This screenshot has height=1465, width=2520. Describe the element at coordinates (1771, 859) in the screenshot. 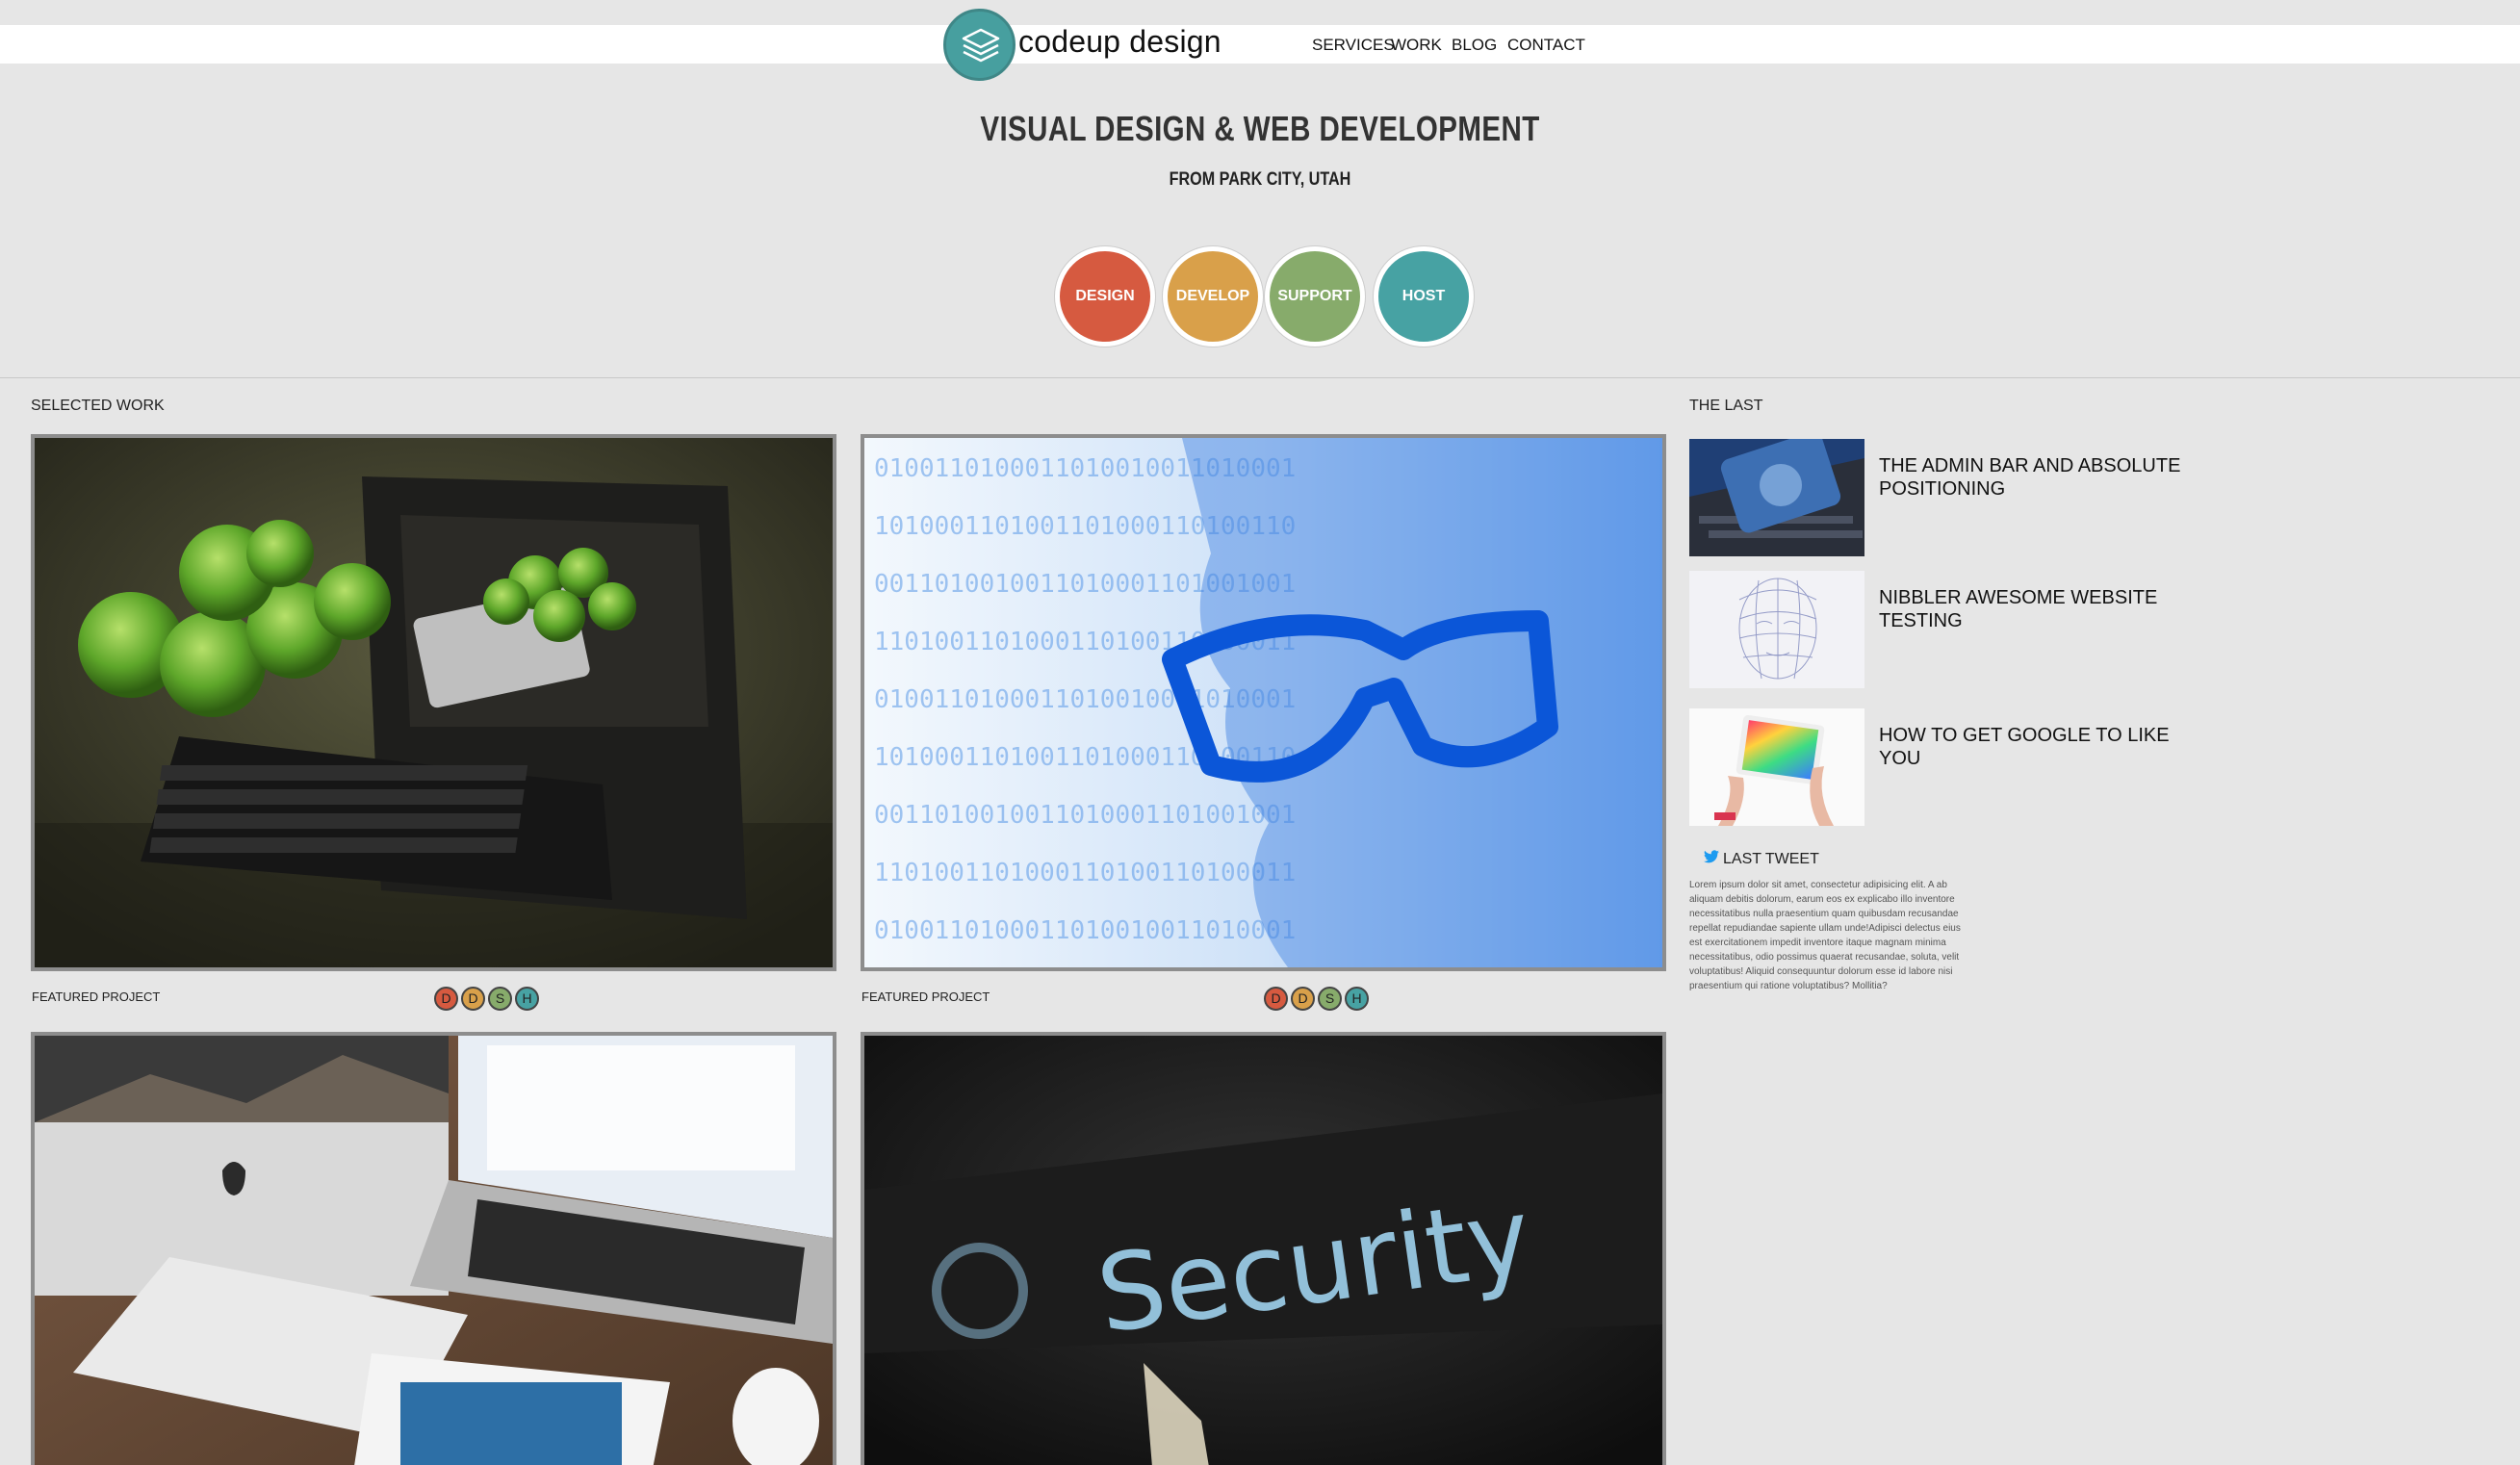

I see `last-tweet-label: LAST TWEET` at that location.